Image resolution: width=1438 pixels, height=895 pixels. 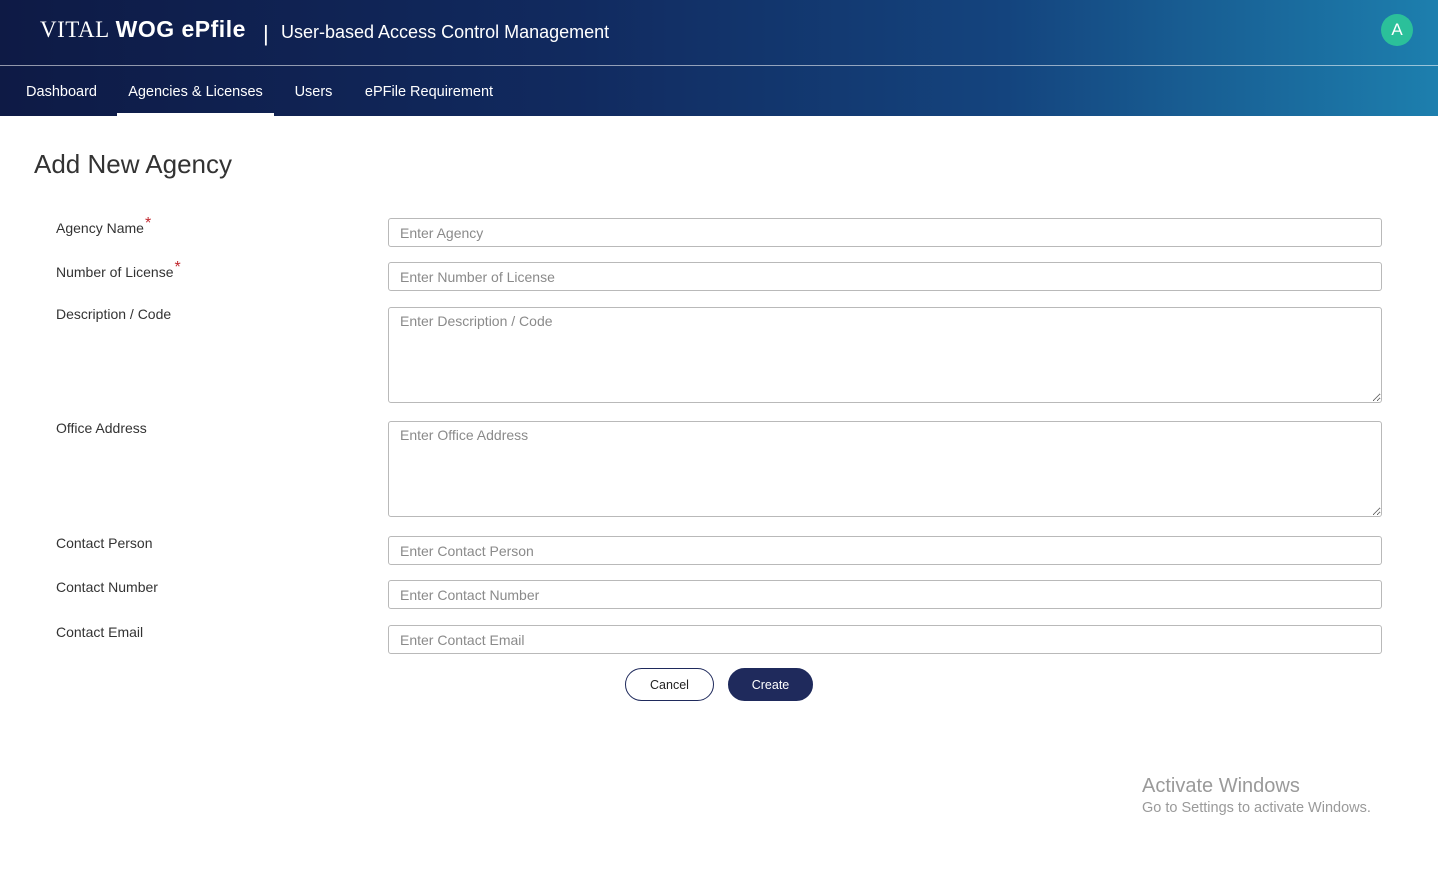 What do you see at coordinates (1221, 786) in the screenshot?
I see `activate-windows-title: Activate Windows` at bounding box center [1221, 786].